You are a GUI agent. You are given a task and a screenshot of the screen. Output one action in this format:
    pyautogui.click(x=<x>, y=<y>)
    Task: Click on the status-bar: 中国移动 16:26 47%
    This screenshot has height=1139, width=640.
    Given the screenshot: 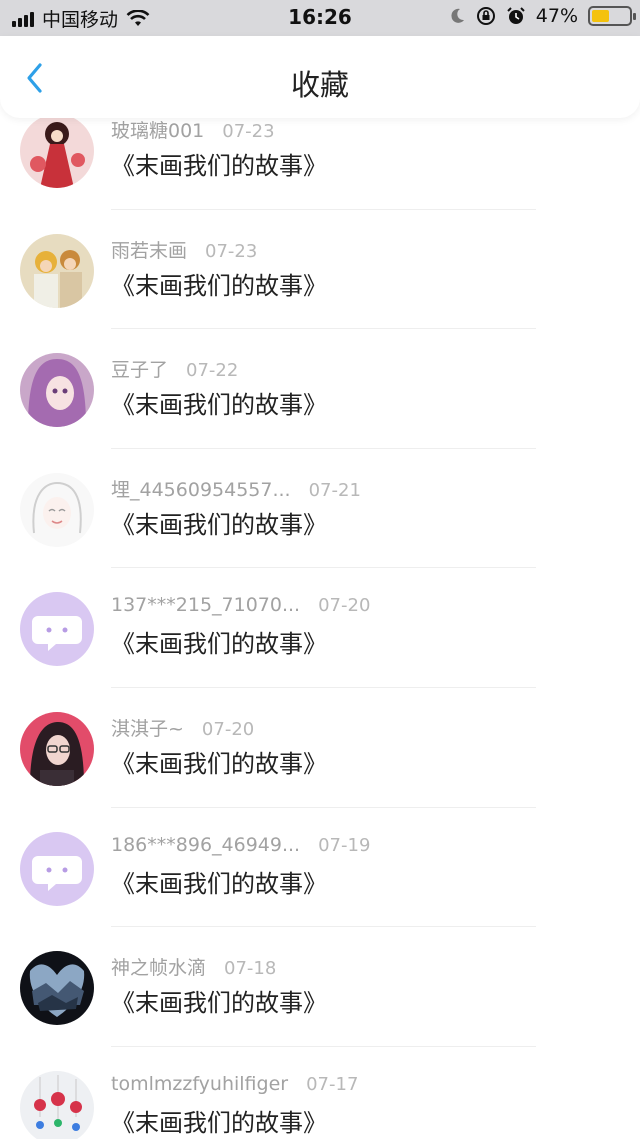 What is the action you would take?
    pyautogui.click(x=320, y=18)
    